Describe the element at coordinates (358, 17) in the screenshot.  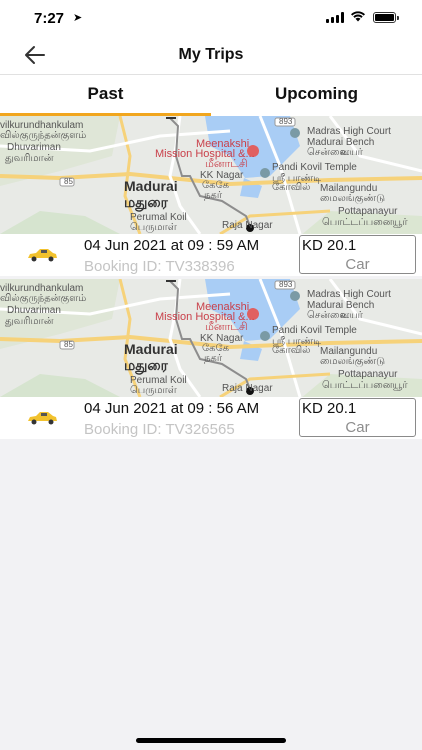
I see `wifi-icon` at that location.